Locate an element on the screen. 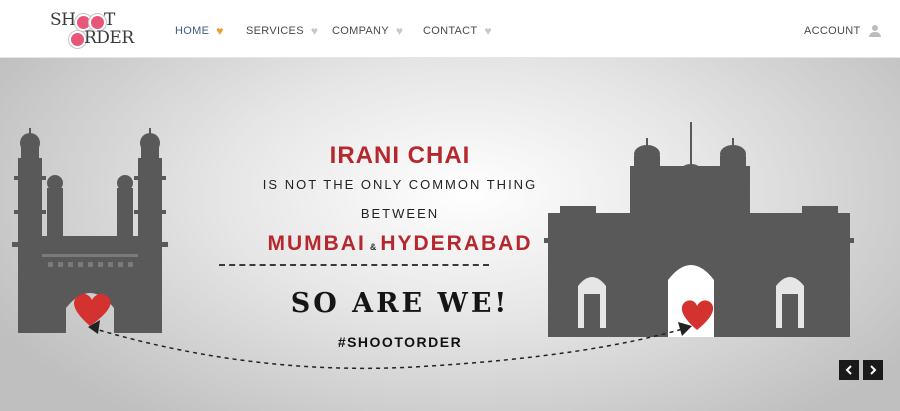 The width and height of the screenshot is (900, 411). nav-services: SERVICES ♥ is located at coordinates (282, 31).